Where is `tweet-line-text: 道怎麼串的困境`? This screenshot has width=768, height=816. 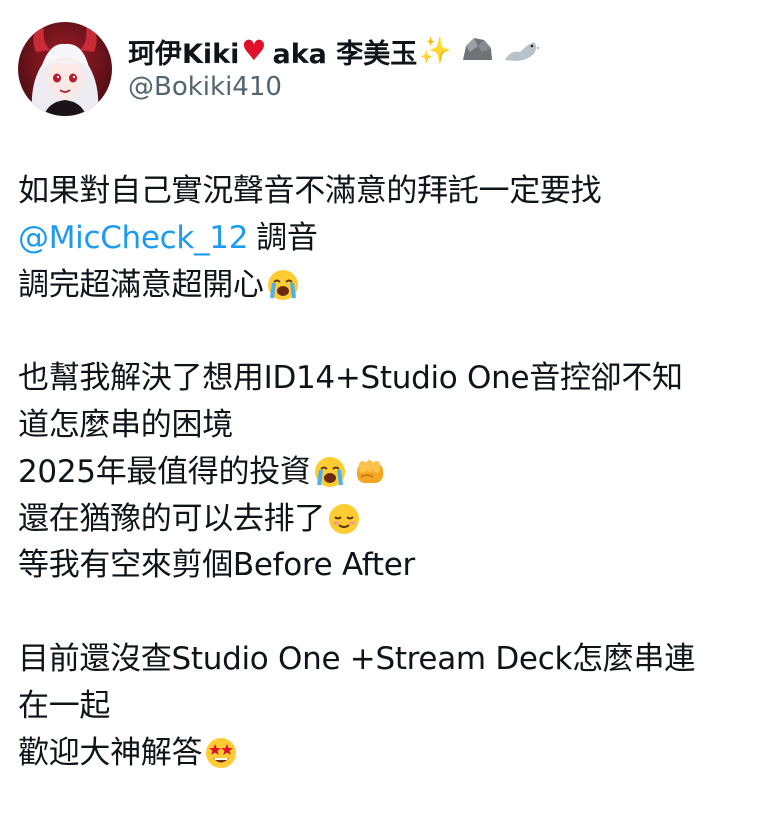 tweet-line-text: 道怎麼串的困境 is located at coordinates (125, 424).